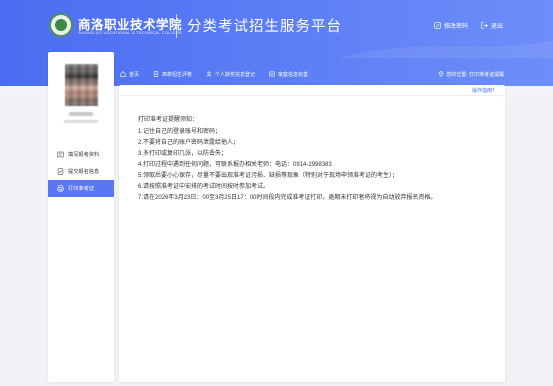 The height and width of the screenshot is (386, 553). I want to click on breadcrumb-label: 您的位置: 打印准考证提醒, so click(475, 74).